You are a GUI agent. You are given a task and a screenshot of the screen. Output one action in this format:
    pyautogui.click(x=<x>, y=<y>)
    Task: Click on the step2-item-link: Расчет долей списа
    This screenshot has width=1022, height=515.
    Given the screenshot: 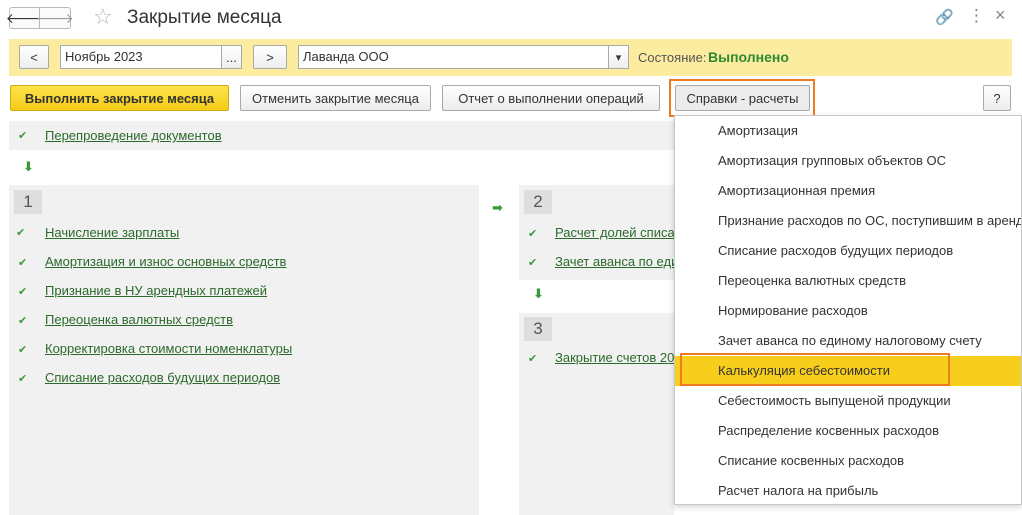 What is the action you would take?
    pyautogui.click(x=615, y=232)
    